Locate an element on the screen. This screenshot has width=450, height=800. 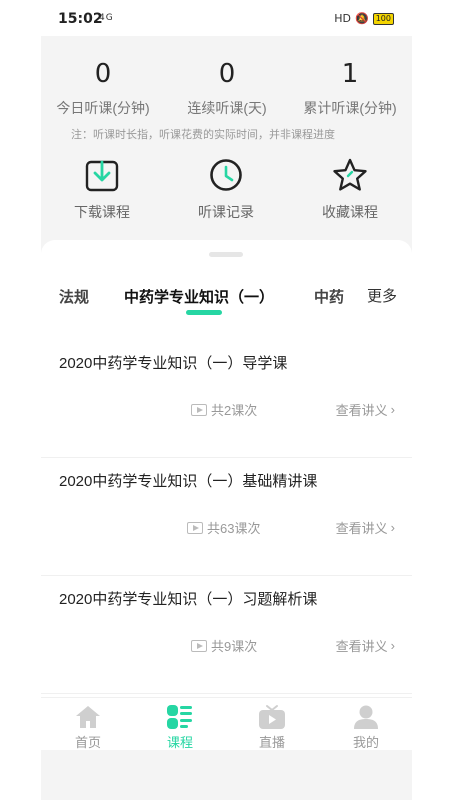
course-item: 2020中药学专业知识（一）导学课 共2课次 查看讲义 › is located at coordinates (226, 399).